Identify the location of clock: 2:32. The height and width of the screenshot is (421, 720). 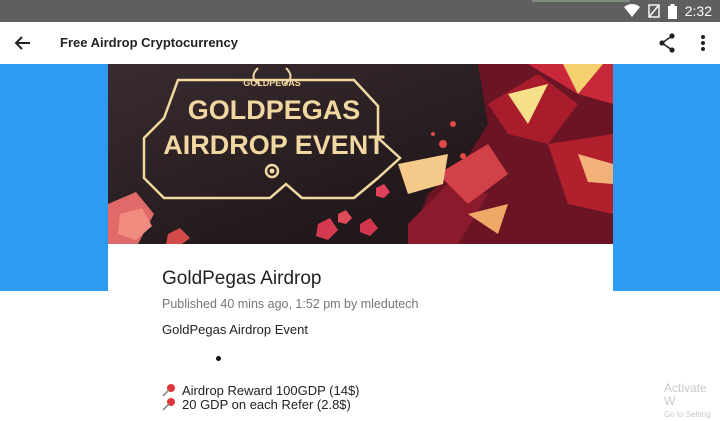
(698, 11).